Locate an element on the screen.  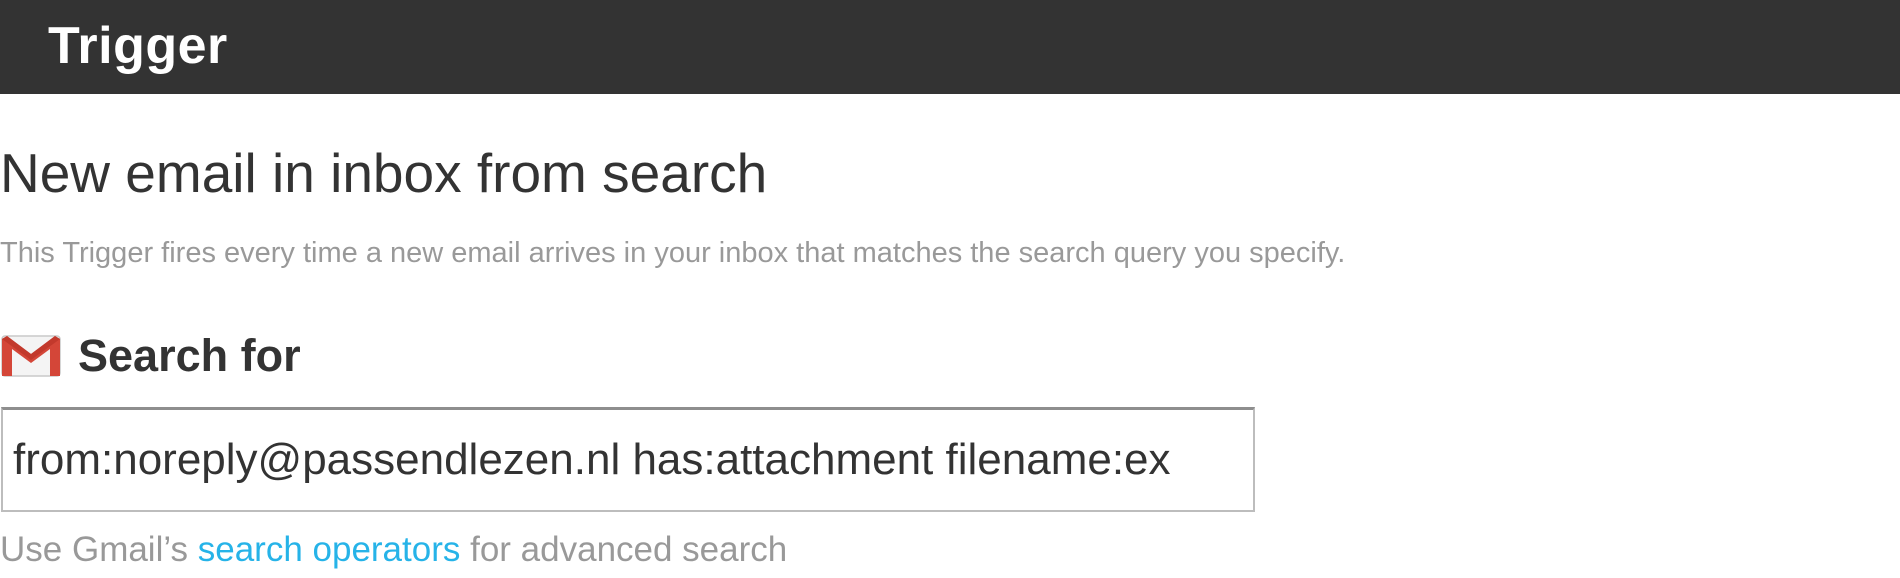
helper-text-prefix: Use Gmail’s is located at coordinates (99, 549).